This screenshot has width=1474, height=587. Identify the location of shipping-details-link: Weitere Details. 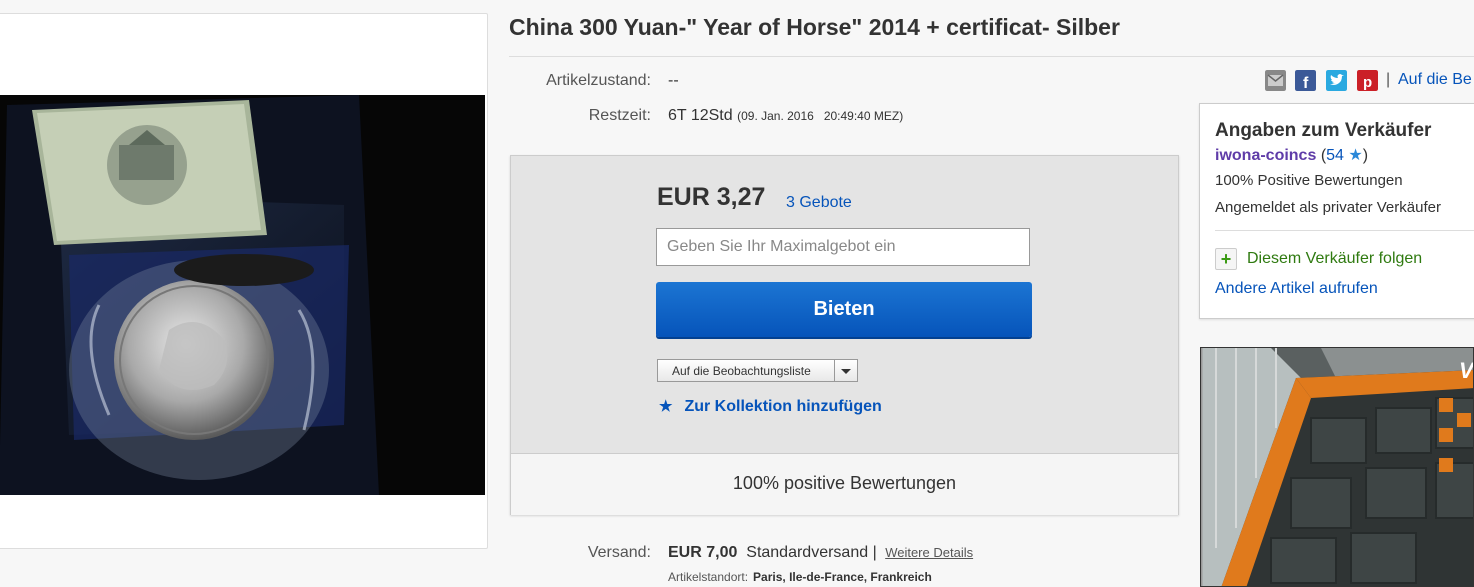
(929, 552).